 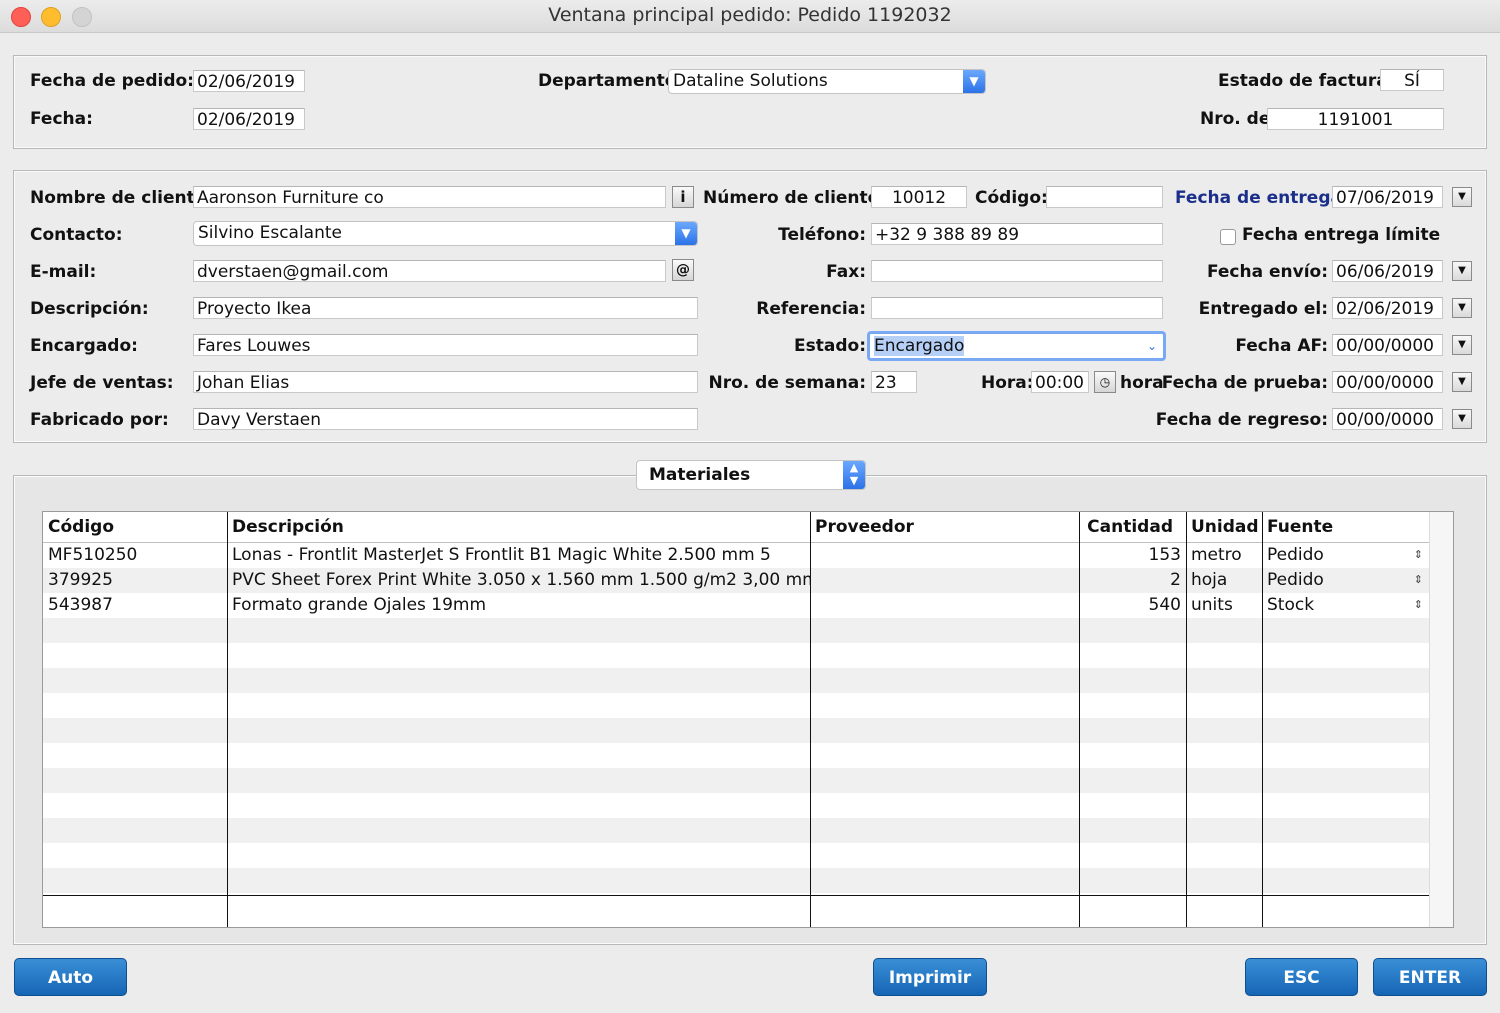 I want to click on fabricado-field: Davy Verstaen, so click(x=445, y=419).